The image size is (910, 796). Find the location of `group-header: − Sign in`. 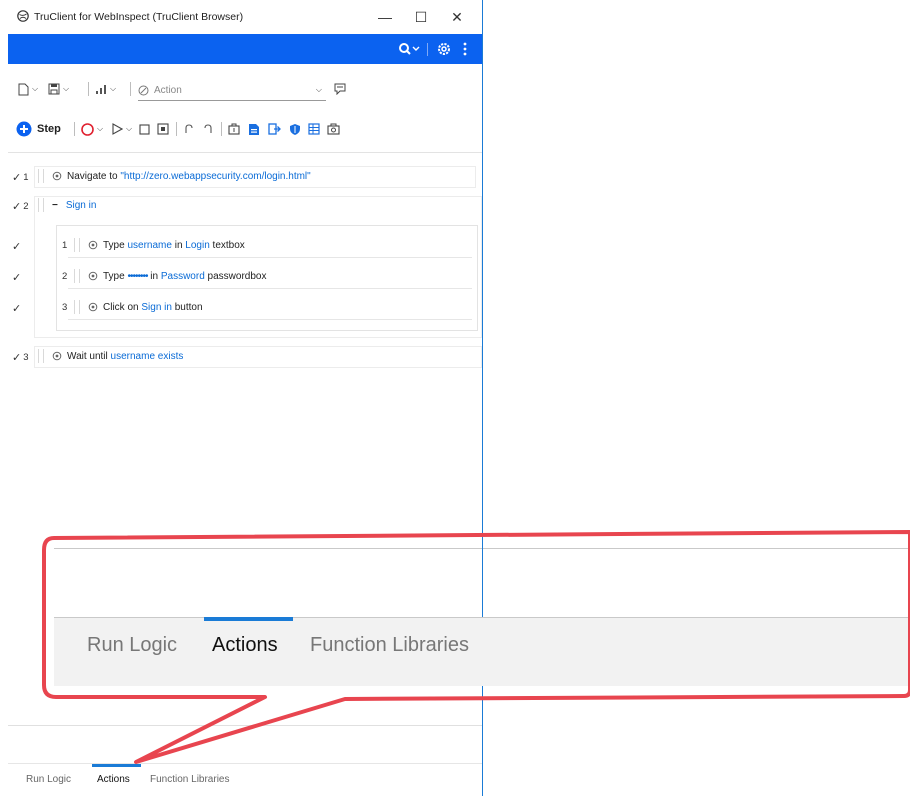

group-header: − Sign in is located at coordinates (67, 205).